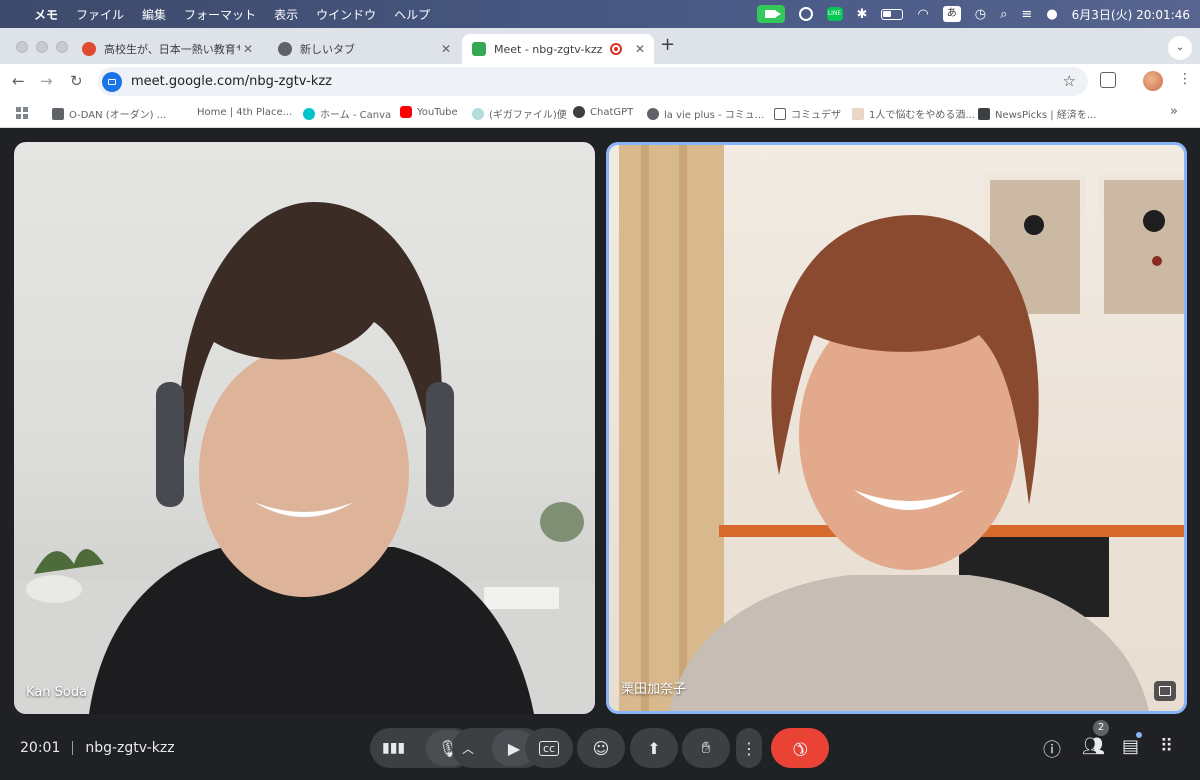 The height and width of the screenshot is (780, 1200). Describe the element at coordinates (1153, 81) in the screenshot. I see `profile-avatar` at that location.